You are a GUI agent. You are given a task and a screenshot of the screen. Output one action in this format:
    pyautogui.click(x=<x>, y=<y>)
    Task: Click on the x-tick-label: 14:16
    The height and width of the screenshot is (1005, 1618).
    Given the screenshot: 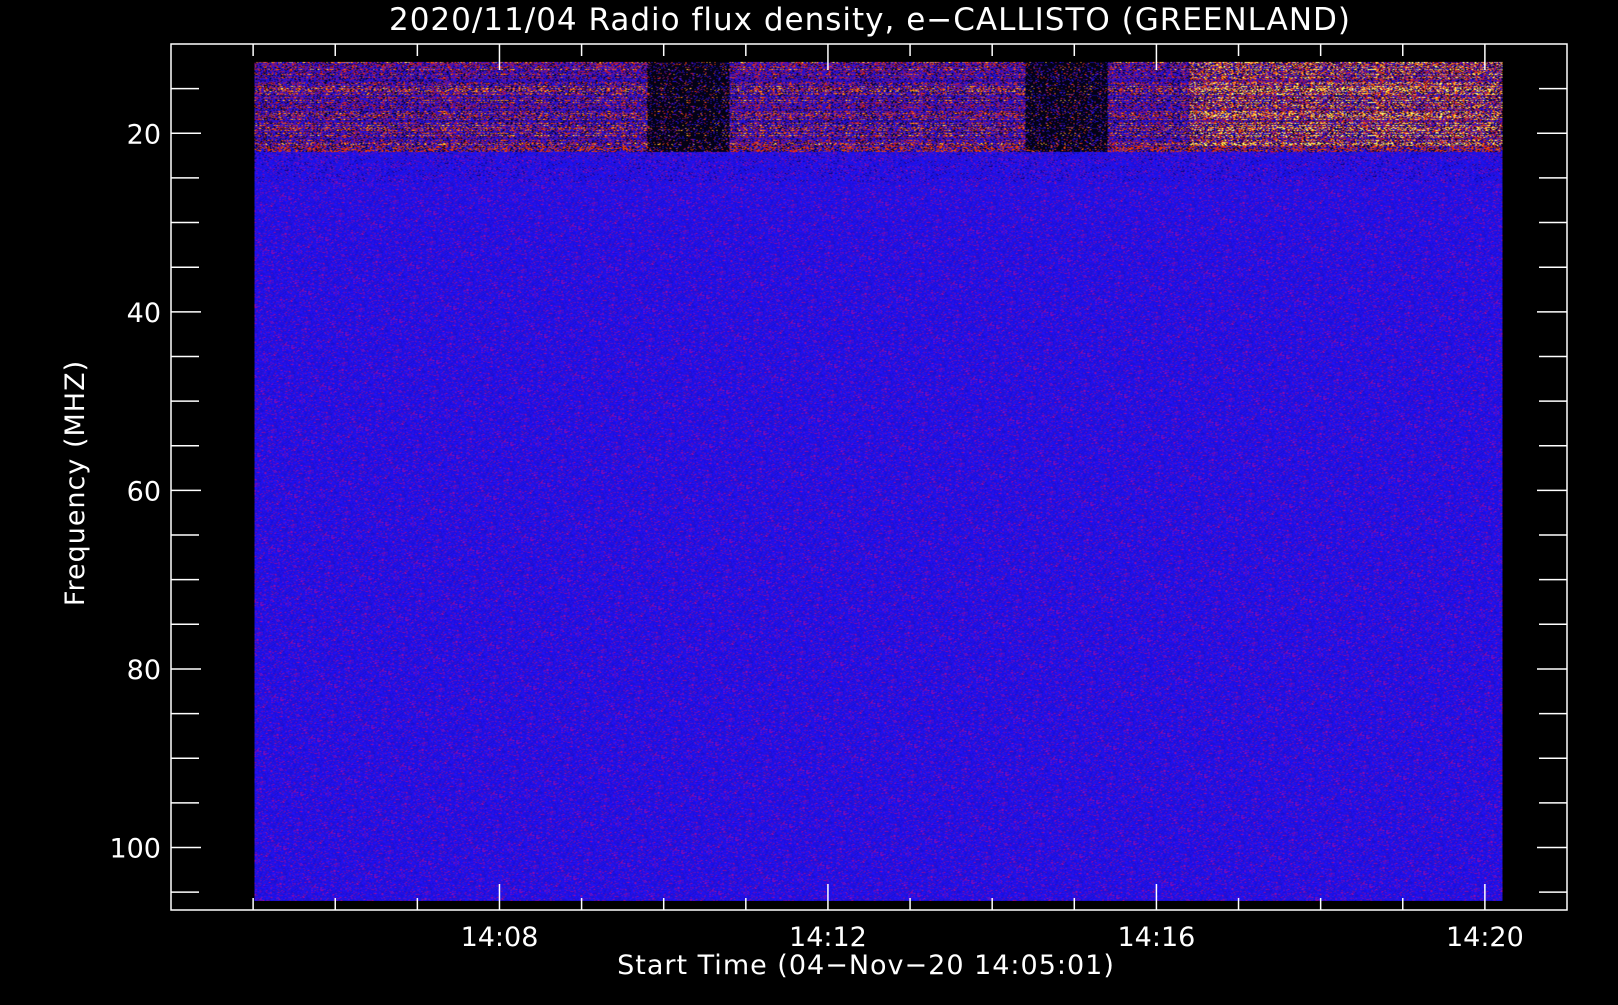 What is the action you would take?
    pyautogui.click(x=1157, y=937)
    